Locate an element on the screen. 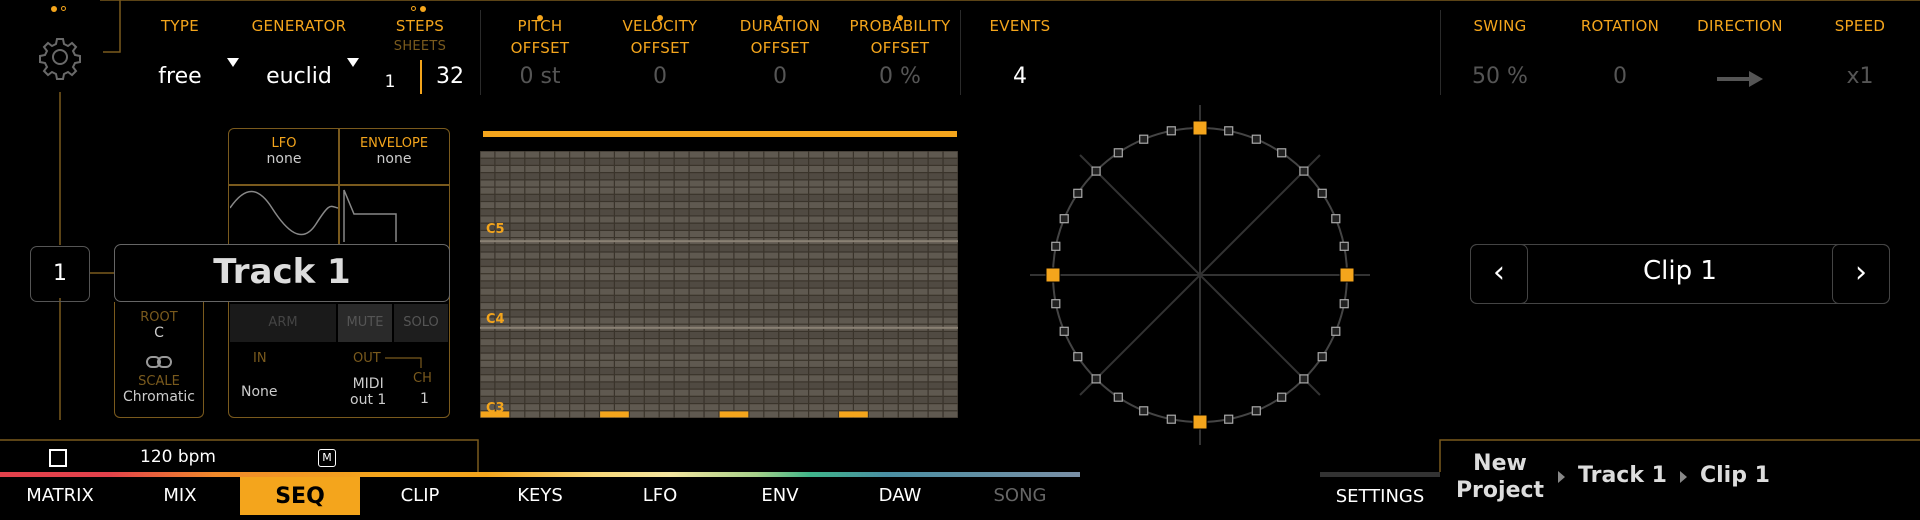  metronome-icon: M is located at coordinates (327, 457).